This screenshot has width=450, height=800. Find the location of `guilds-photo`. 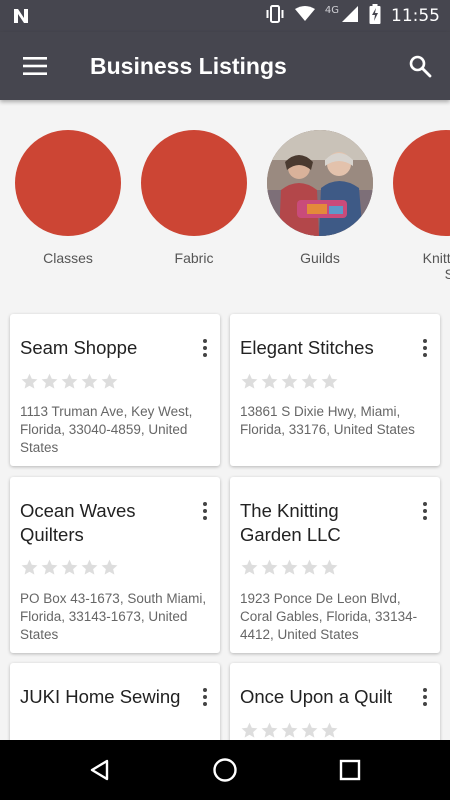

guilds-photo is located at coordinates (320, 183).